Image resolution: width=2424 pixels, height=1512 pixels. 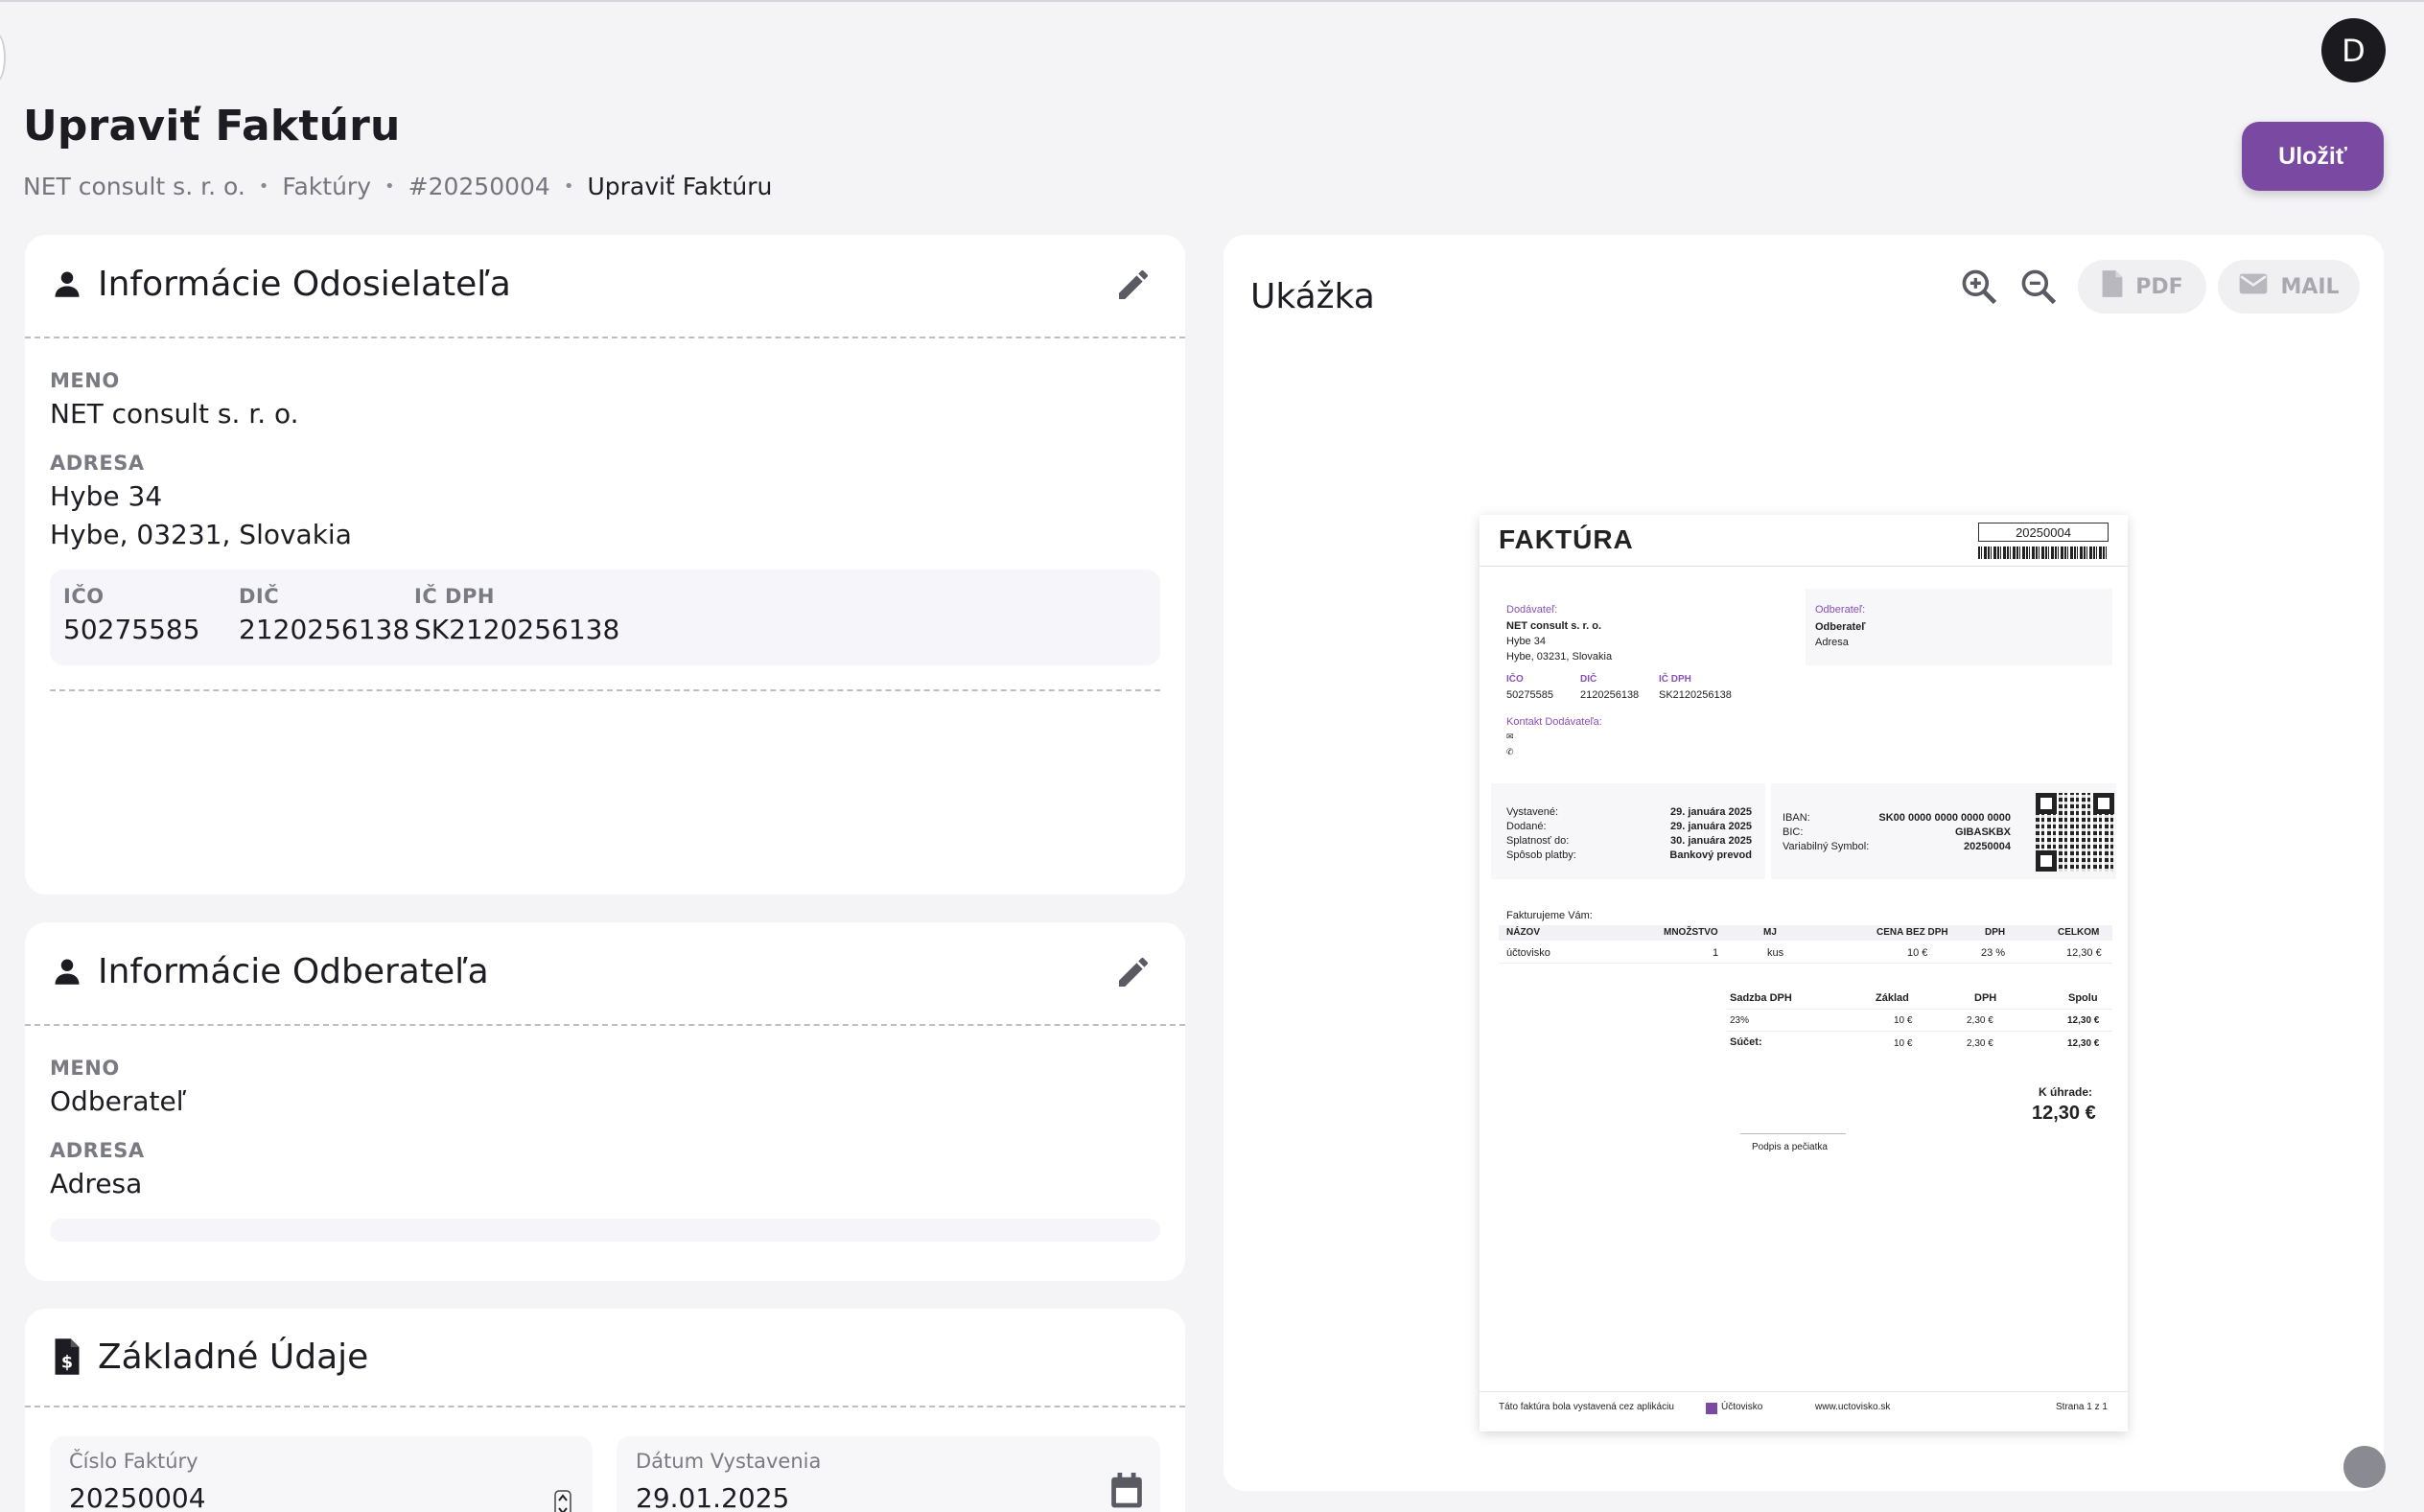 What do you see at coordinates (605, 1357) in the screenshot?
I see `basic-data-header: $ Základné Údaje` at bounding box center [605, 1357].